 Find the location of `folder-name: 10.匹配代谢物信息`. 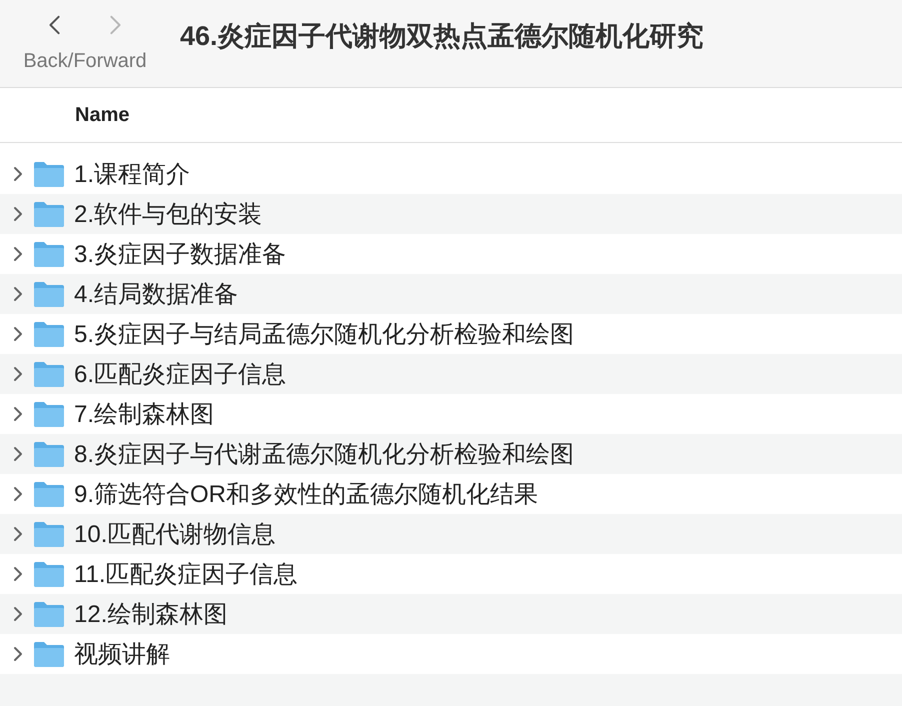

folder-name: 10.匹配代谢物信息 is located at coordinates (175, 534).